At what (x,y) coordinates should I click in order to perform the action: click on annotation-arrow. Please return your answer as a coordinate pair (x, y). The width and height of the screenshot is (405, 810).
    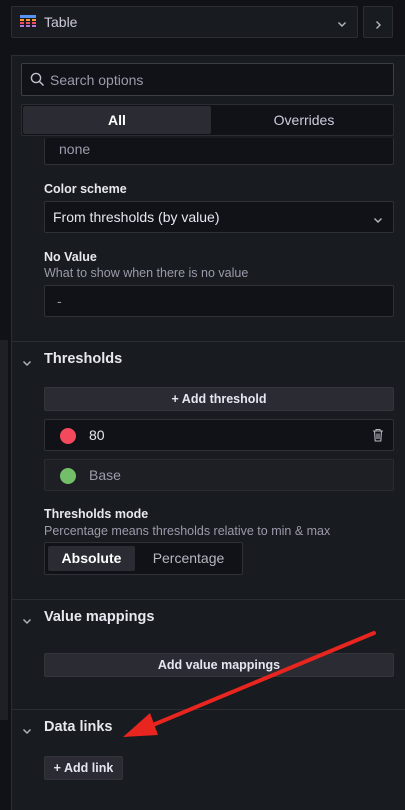
    Looking at the image, I should click on (249, 684).